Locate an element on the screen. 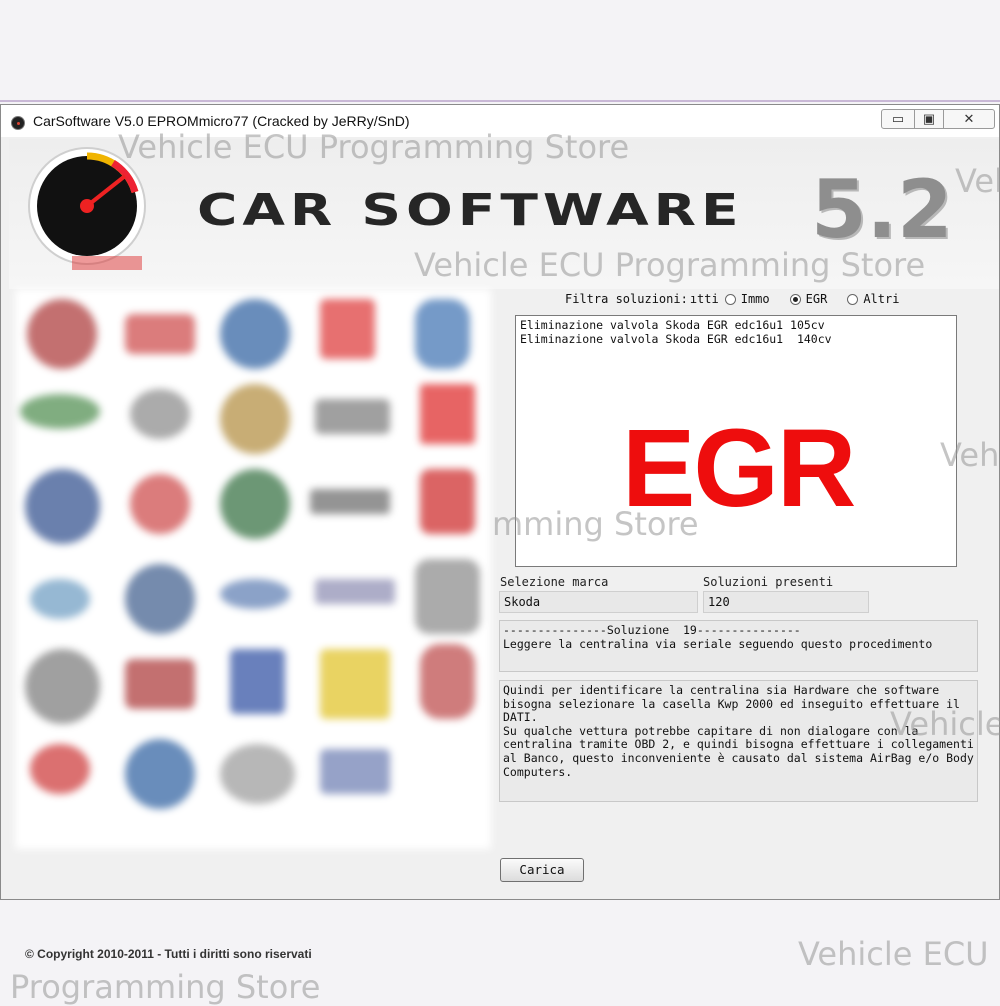  close-button: ✕ is located at coordinates (969, 119).